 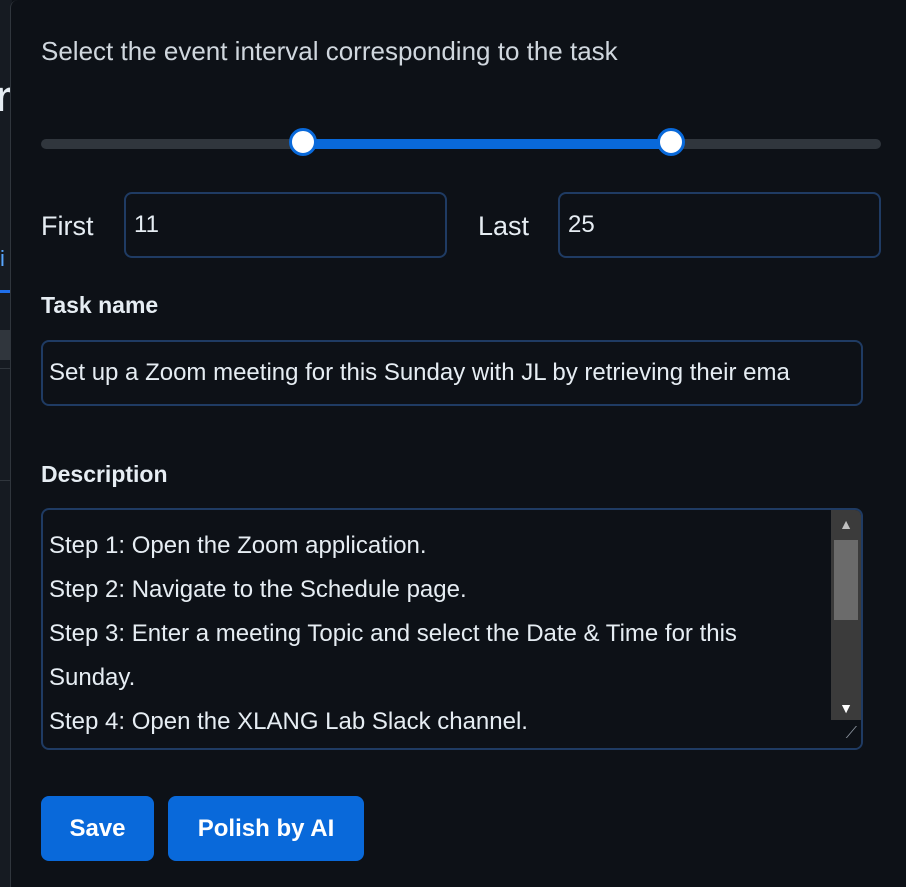 What do you see at coordinates (285, 225) in the screenshot?
I see `first-input: 11` at bounding box center [285, 225].